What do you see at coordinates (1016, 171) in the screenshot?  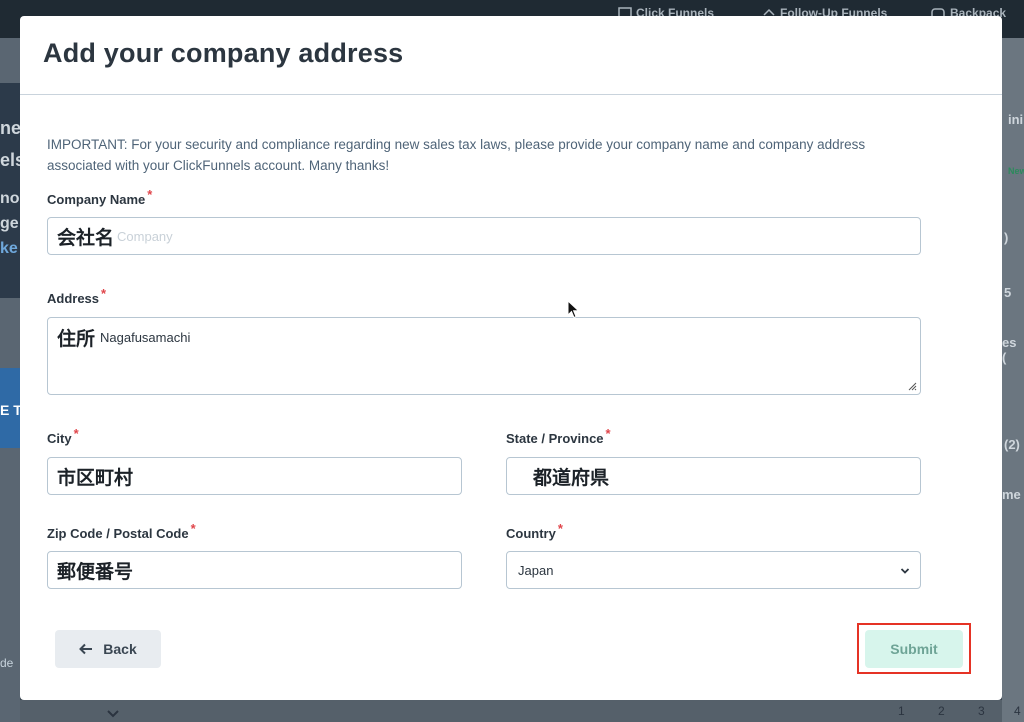 I see `bg-fragment: New` at bounding box center [1016, 171].